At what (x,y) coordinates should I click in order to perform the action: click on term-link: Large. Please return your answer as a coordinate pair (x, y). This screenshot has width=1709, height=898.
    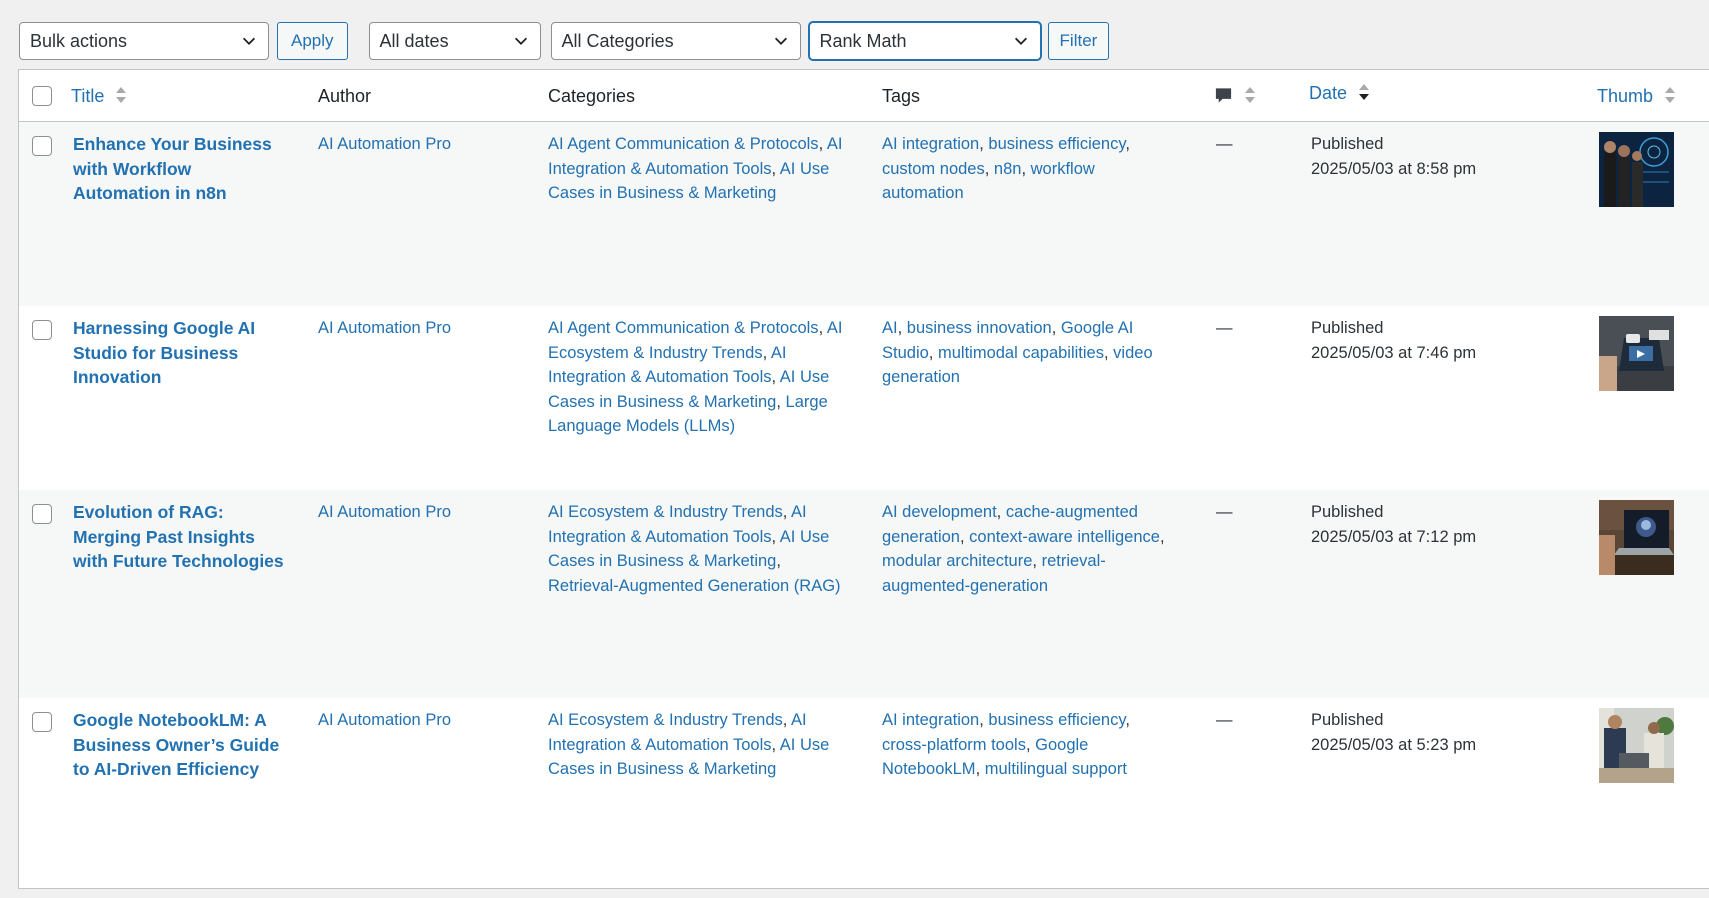
    Looking at the image, I should click on (807, 402).